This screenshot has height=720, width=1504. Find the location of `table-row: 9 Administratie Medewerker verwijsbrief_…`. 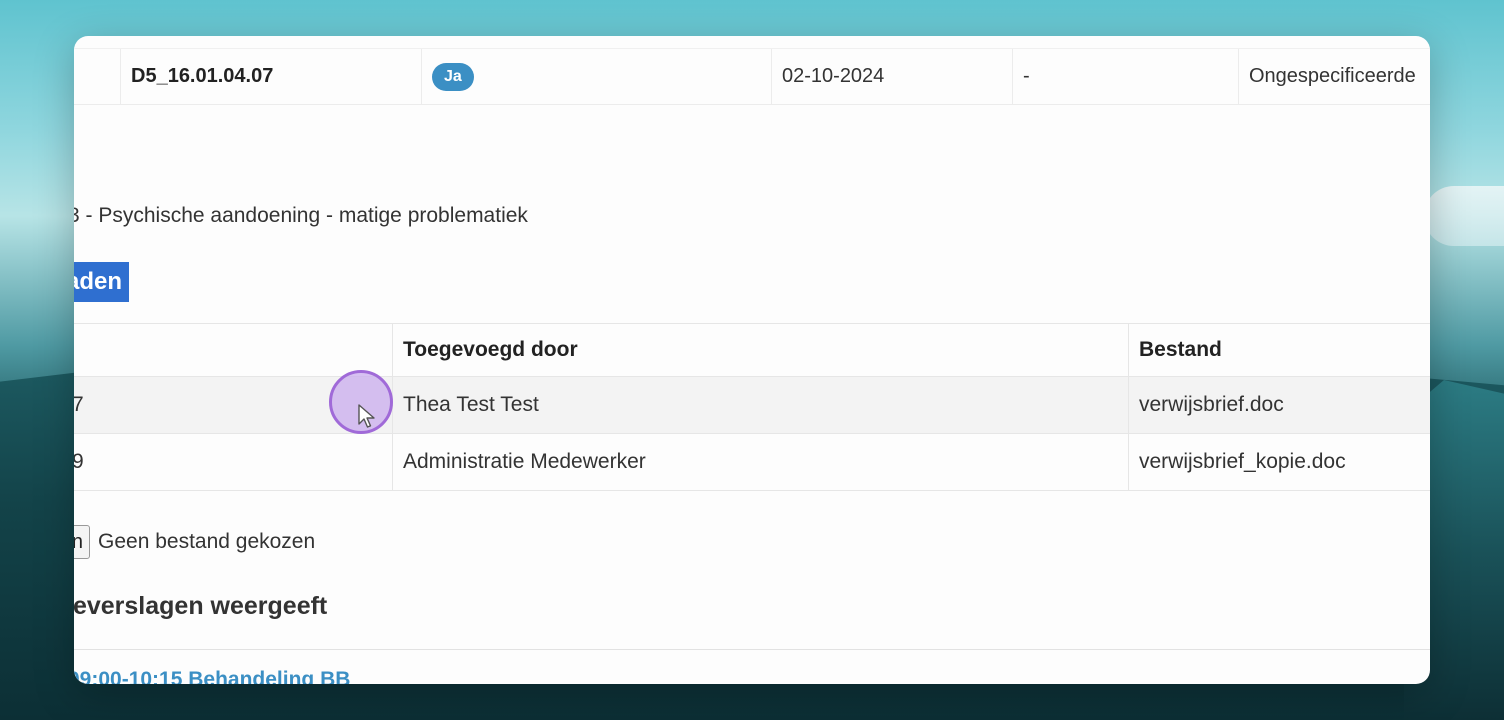

table-row: 9 Administratie Medewerker verwijsbrief_… is located at coordinates (752, 462).